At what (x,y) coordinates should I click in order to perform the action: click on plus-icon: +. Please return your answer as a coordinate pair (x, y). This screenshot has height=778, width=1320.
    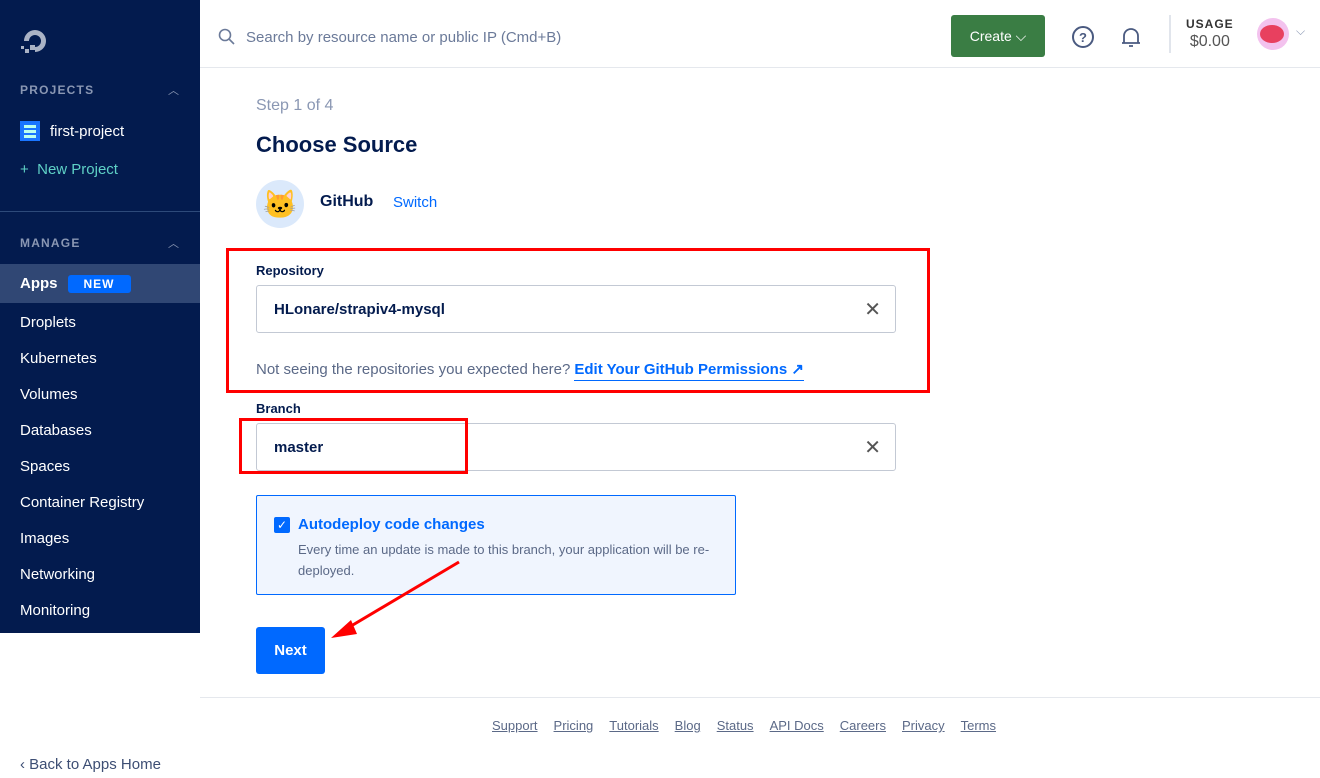
    Looking at the image, I should click on (29, 169).